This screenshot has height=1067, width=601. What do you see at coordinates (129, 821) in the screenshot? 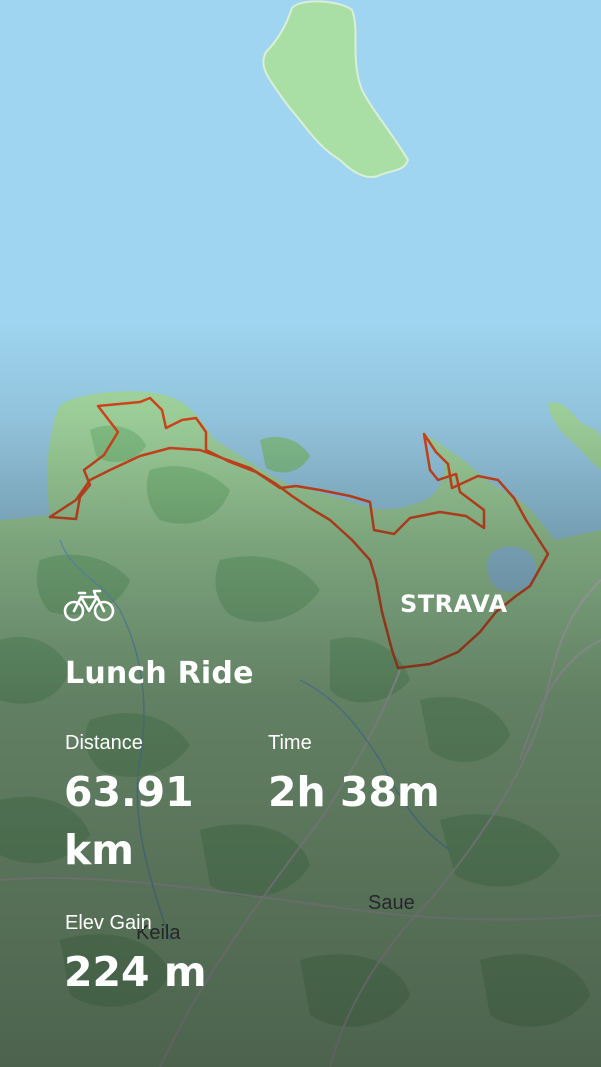
I see `distance-value: 63.91 km` at bounding box center [129, 821].